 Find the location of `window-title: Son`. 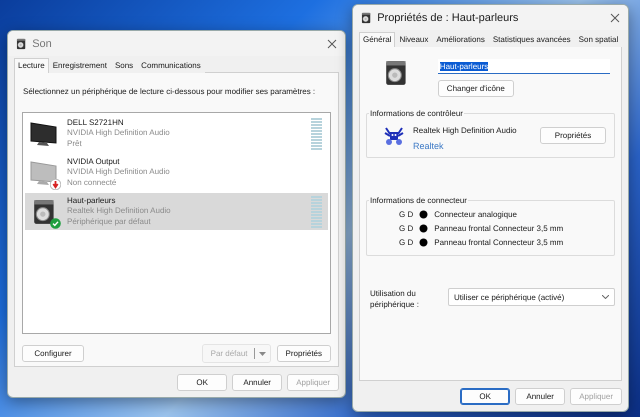

window-title: Son is located at coordinates (42, 44).